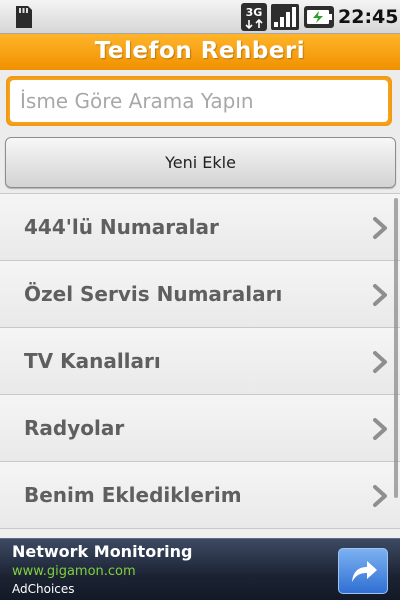  Describe the element at coordinates (368, 17) in the screenshot. I see `clock: 22:45` at that location.